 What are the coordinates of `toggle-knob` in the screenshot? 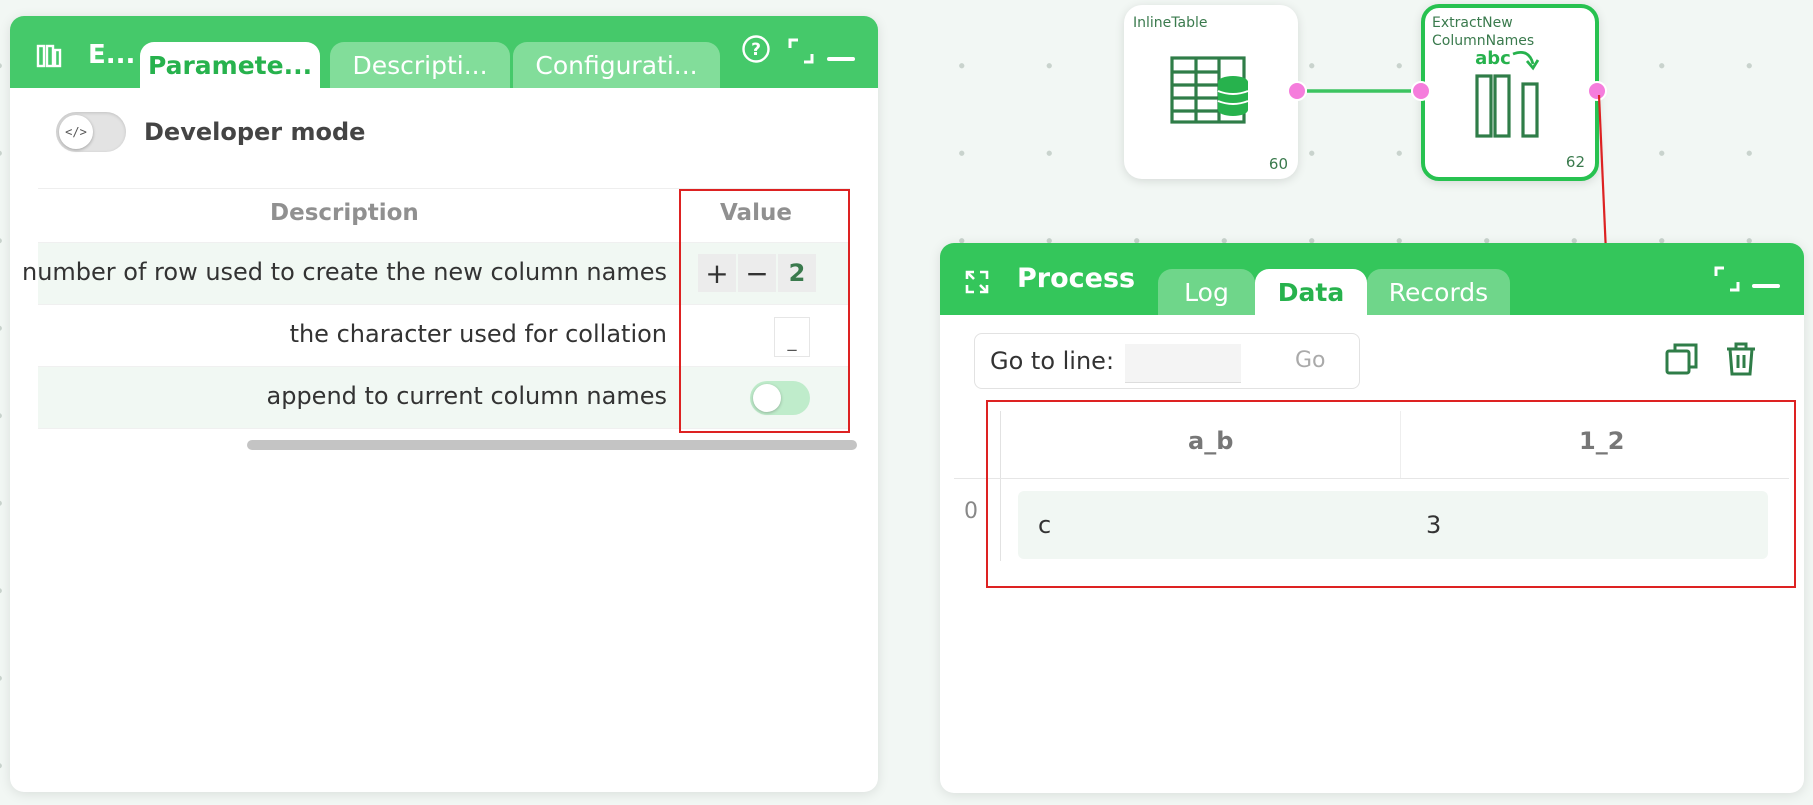 It's located at (767, 398).